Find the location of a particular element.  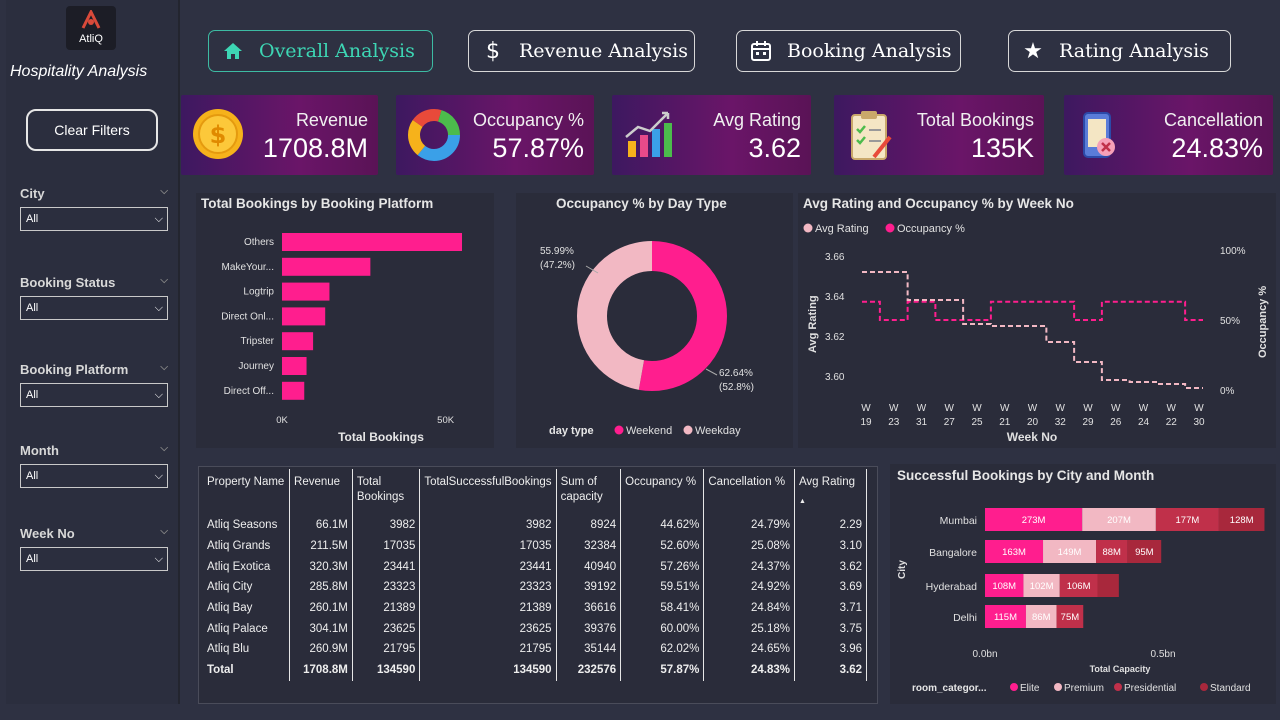

table-cell: 232576 is located at coordinates (589, 670).